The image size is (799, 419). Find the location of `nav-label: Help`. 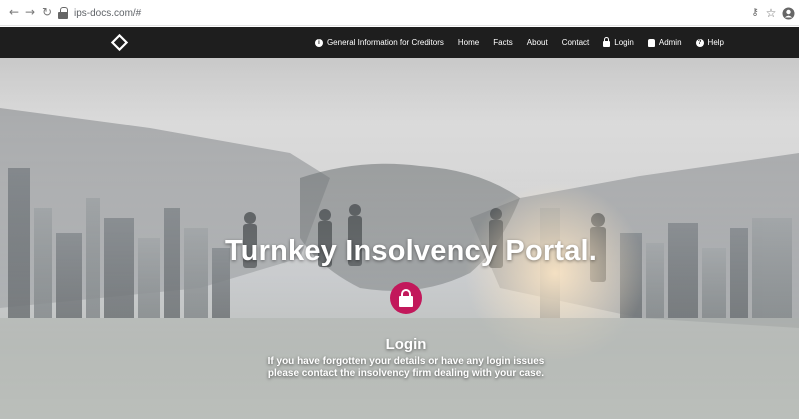

nav-label: Help is located at coordinates (715, 42).